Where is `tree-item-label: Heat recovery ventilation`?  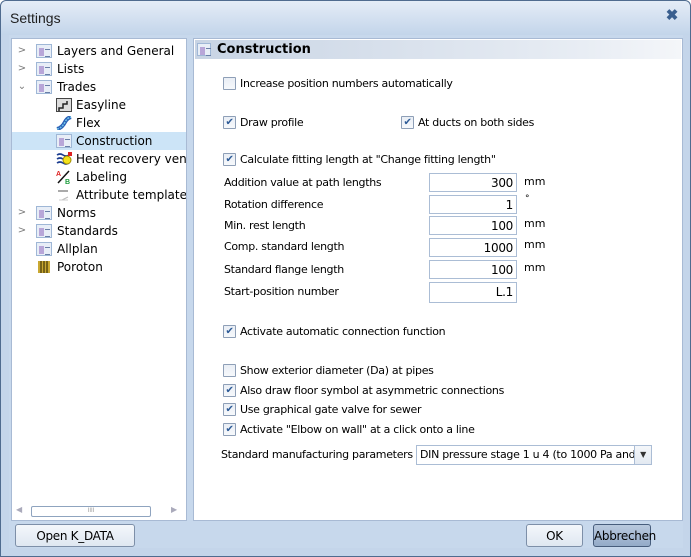 tree-item-label: Heat recovery ventilation is located at coordinates (131, 159).